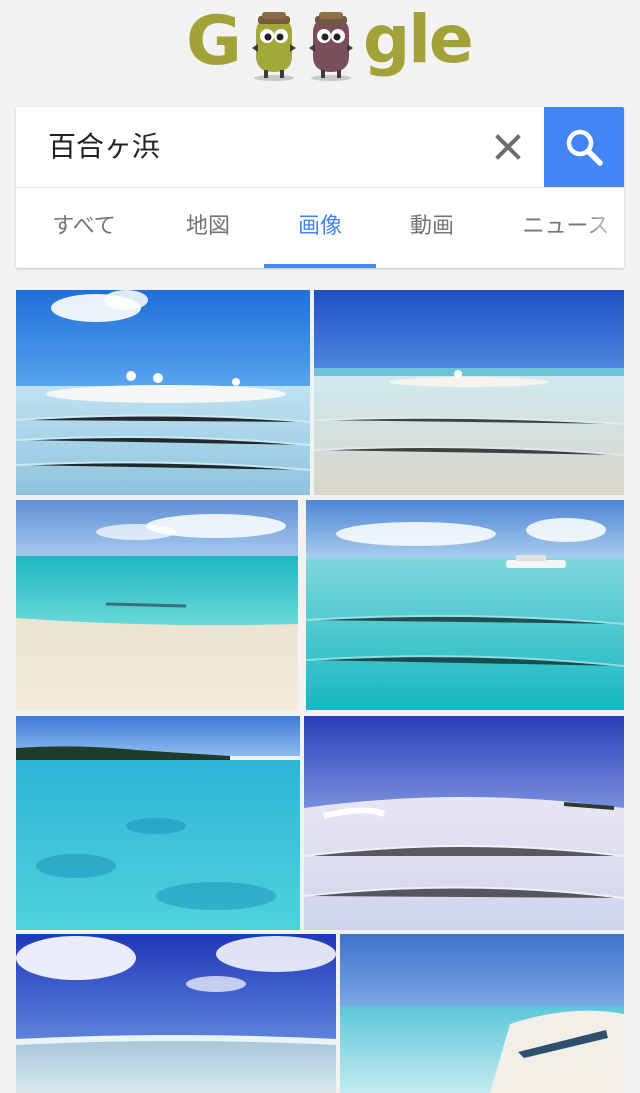 The image size is (640, 1093). Describe the element at coordinates (214, 41) in the screenshot. I see `logo-letter-g: G` at that location.